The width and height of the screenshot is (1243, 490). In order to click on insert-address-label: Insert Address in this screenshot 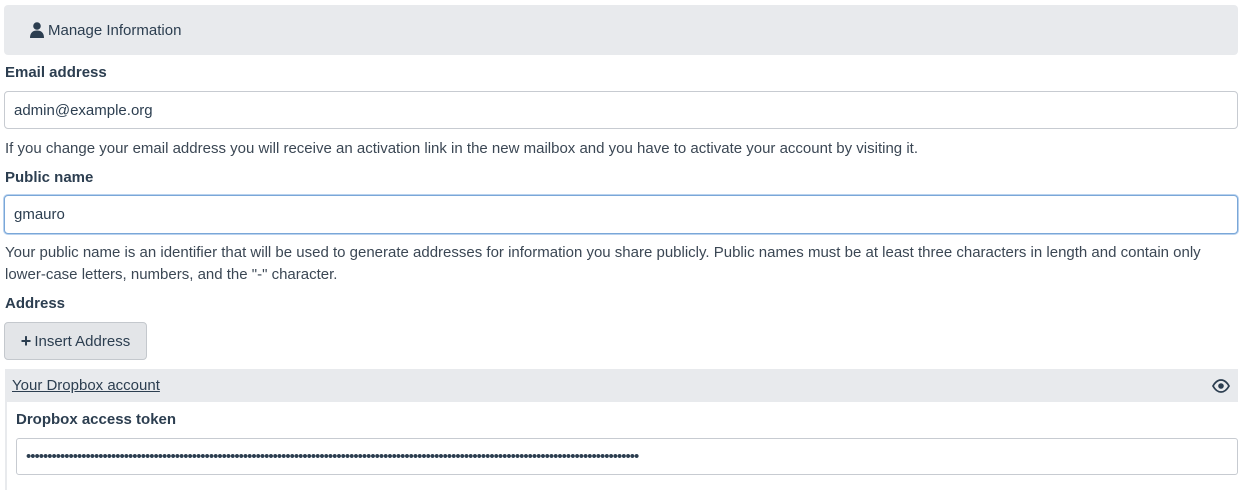, I will do `click(82, 341)`.